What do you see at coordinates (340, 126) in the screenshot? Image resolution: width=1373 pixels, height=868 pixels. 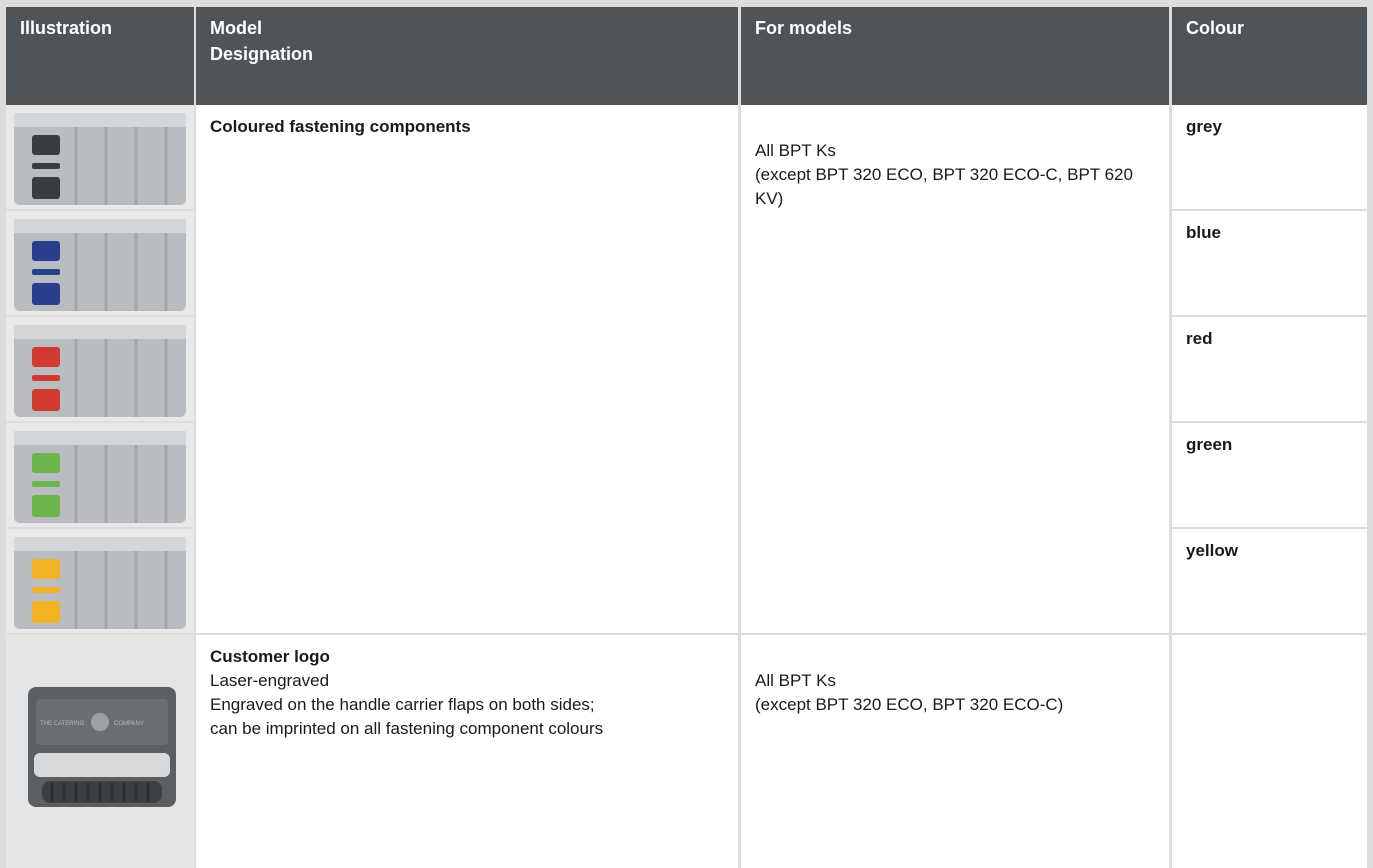 I see `row-coloured-fastening-title: Coloured fastening components` at bounding box center [340, 126].